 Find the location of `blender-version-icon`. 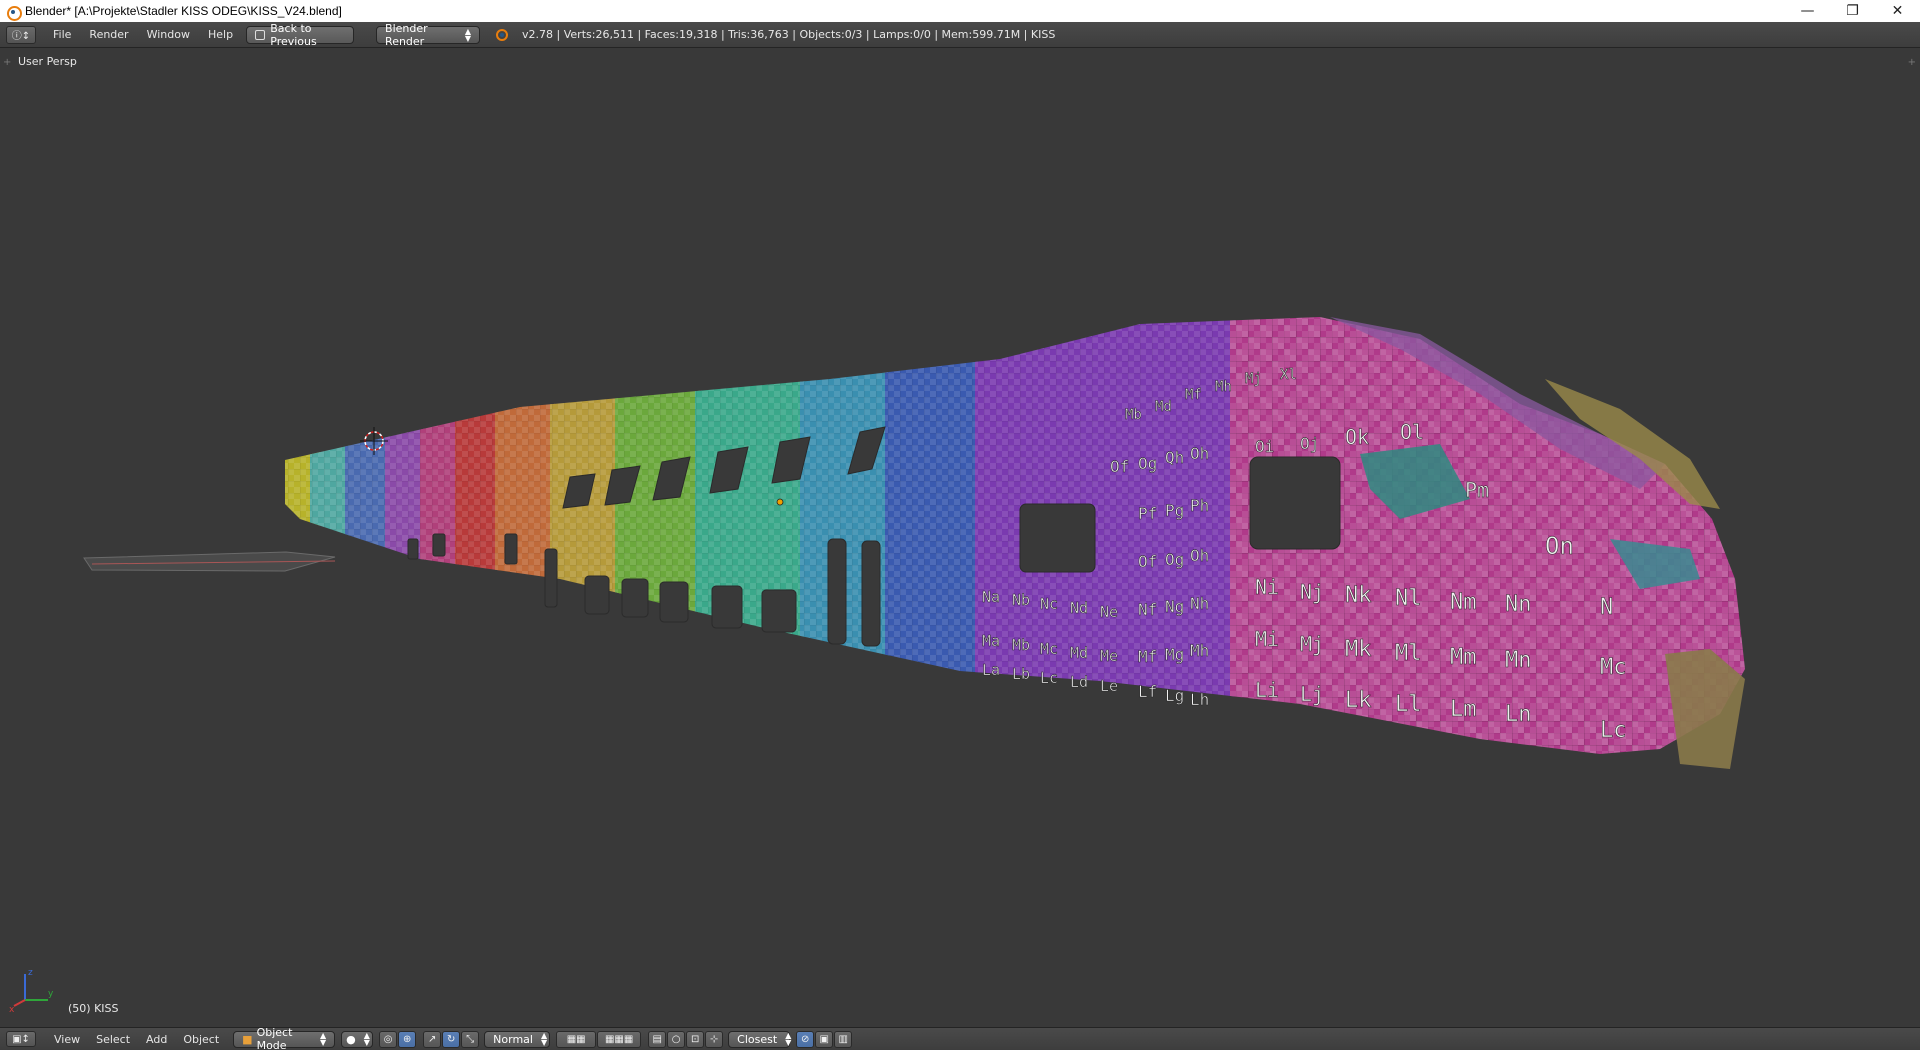

blender-version-icon is located at coordinates (502, 34).